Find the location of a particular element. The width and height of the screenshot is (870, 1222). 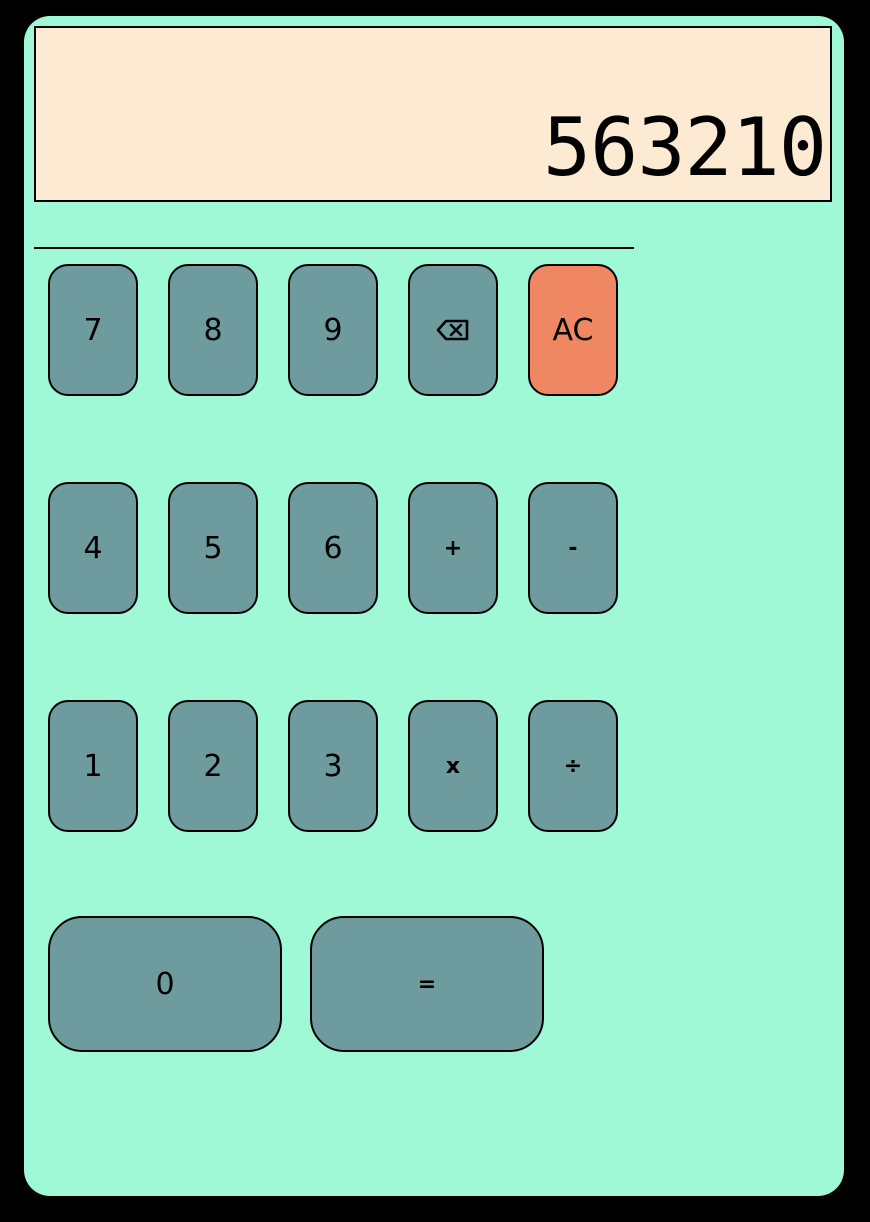

multiply-button: x is located at coordinates (453, 766).